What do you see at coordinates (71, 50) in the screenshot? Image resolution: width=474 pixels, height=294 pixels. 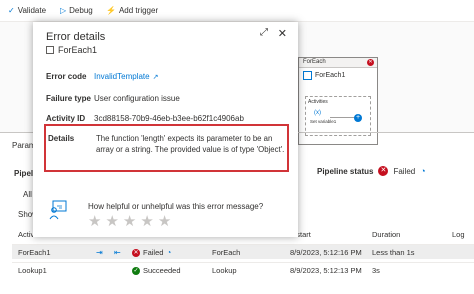 I see `dialog-subtitle: ForEach1` at bounding box center [71, 50].